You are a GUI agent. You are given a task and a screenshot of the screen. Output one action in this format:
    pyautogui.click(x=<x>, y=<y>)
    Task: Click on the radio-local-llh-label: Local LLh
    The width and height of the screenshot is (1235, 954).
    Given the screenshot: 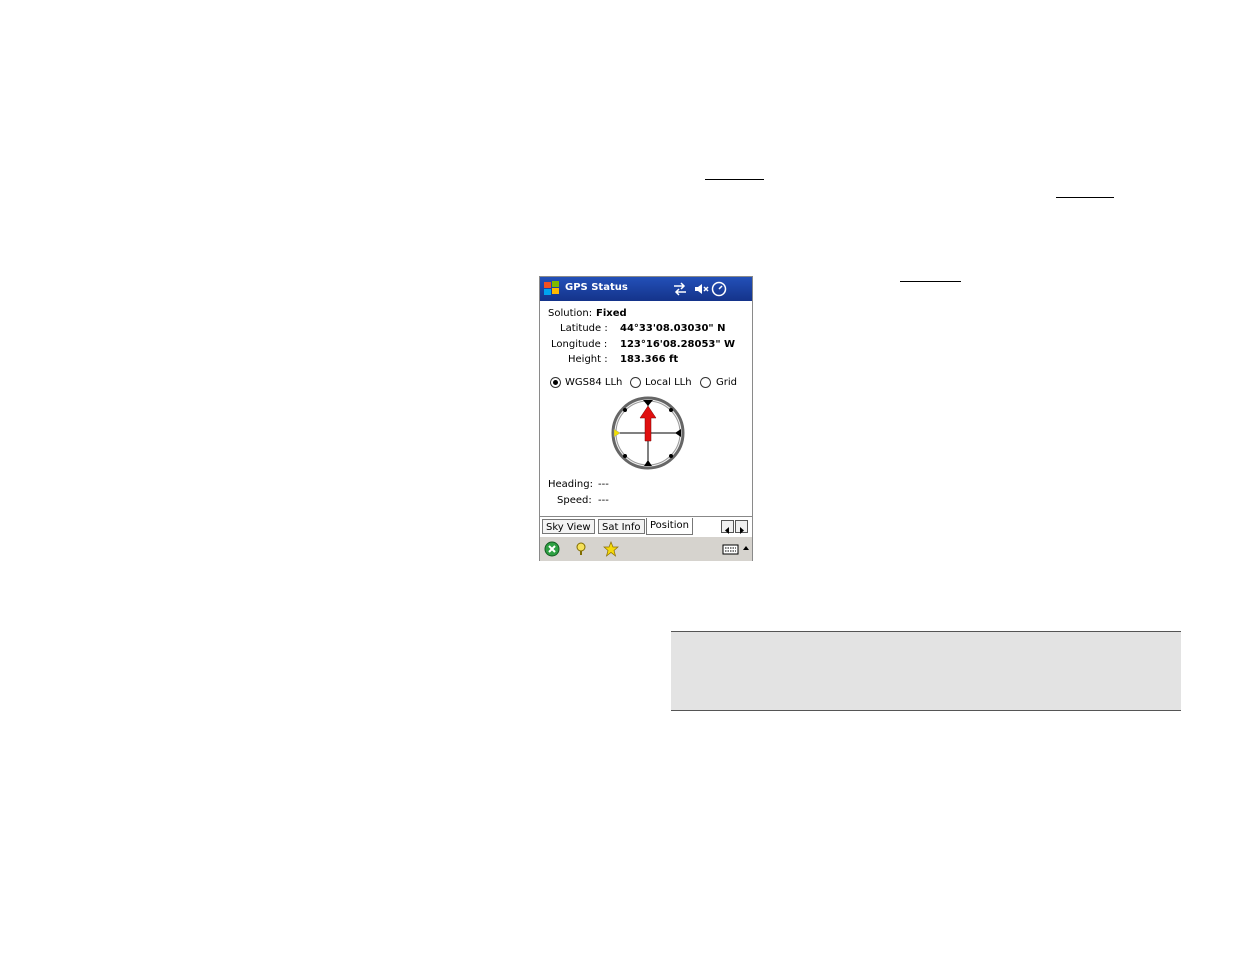 What is the action you would take?
    pyautogui.click(x=668, y=382)
    